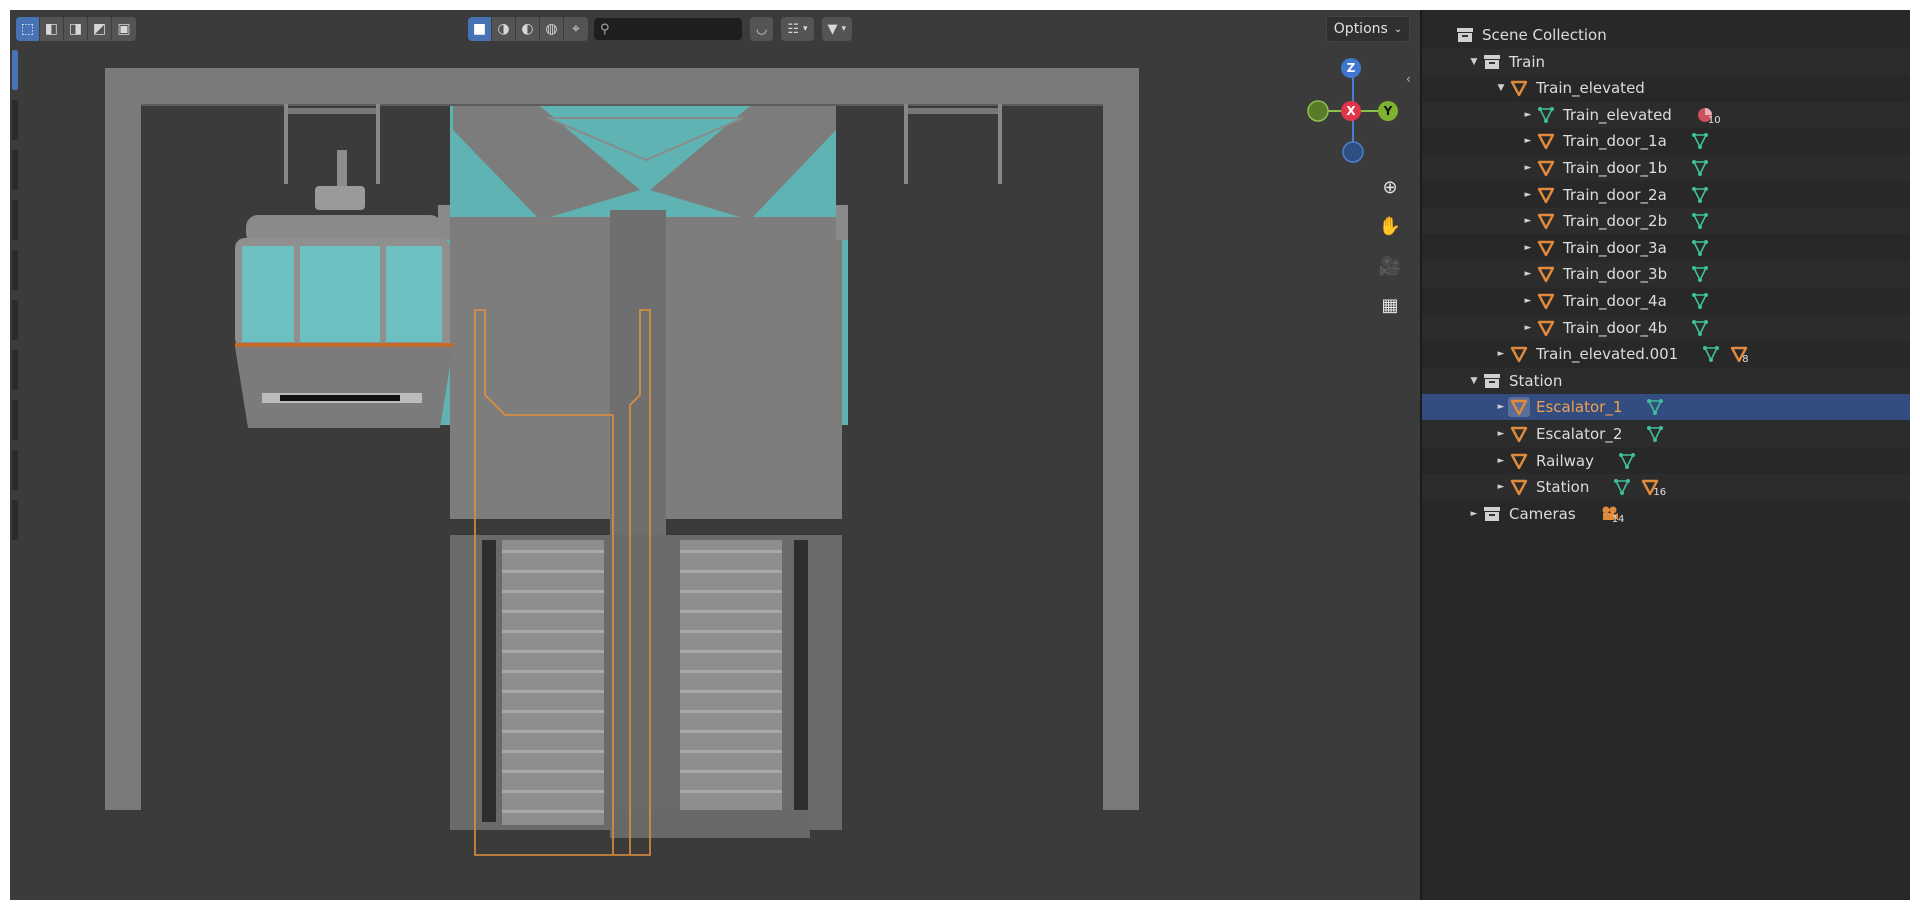  Describe the element at coordinates (1351, 111) in the screenshot. I see `gizmo-x-axis: X` at that location.